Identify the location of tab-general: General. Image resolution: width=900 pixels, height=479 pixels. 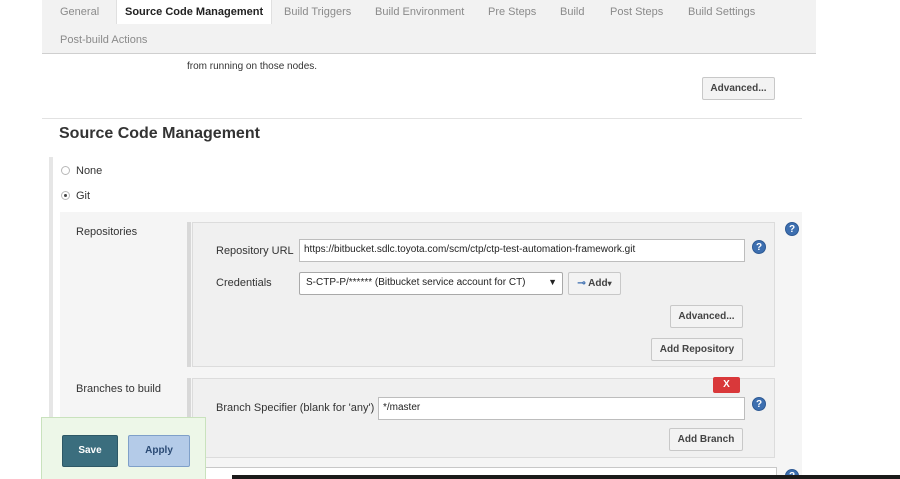
(79, 12).